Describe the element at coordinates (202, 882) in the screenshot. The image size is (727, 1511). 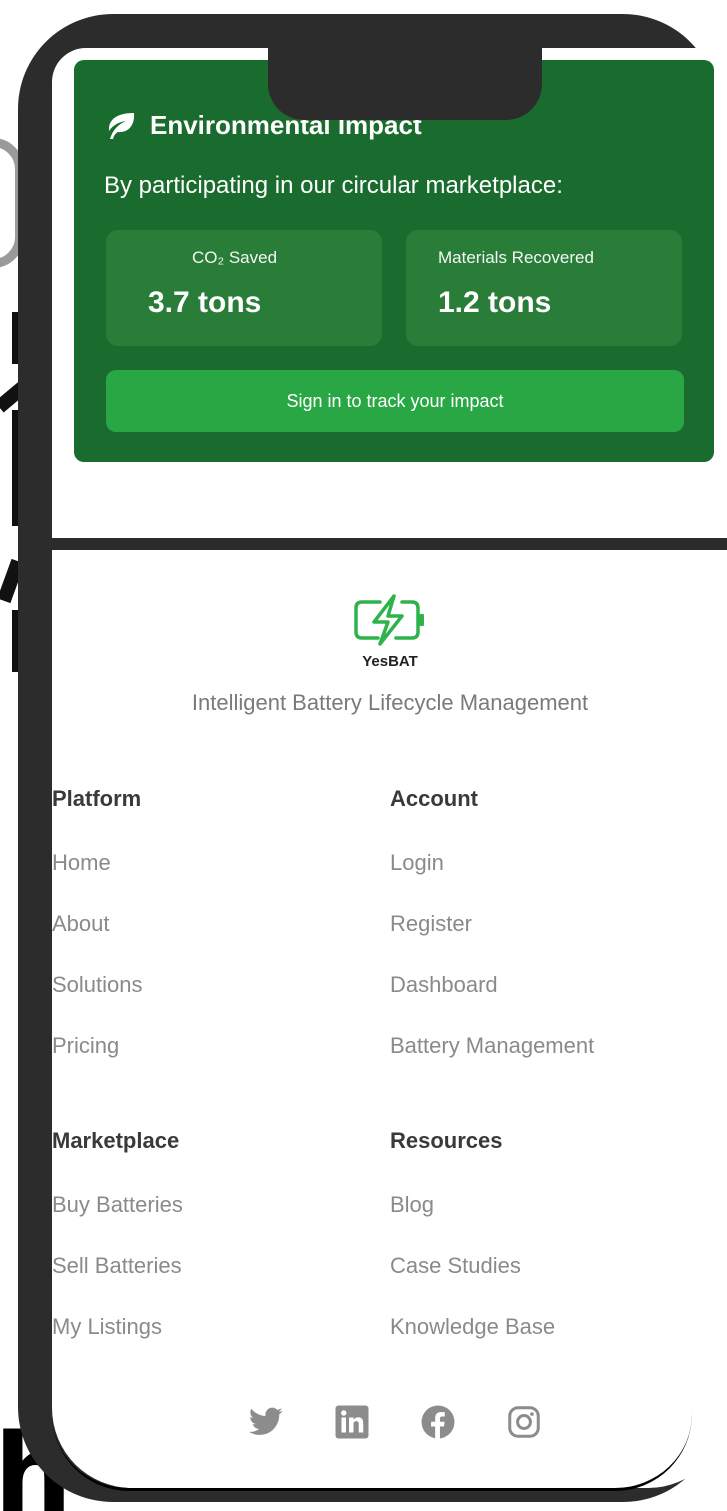
I see `footer-link-home: Home` at that location.